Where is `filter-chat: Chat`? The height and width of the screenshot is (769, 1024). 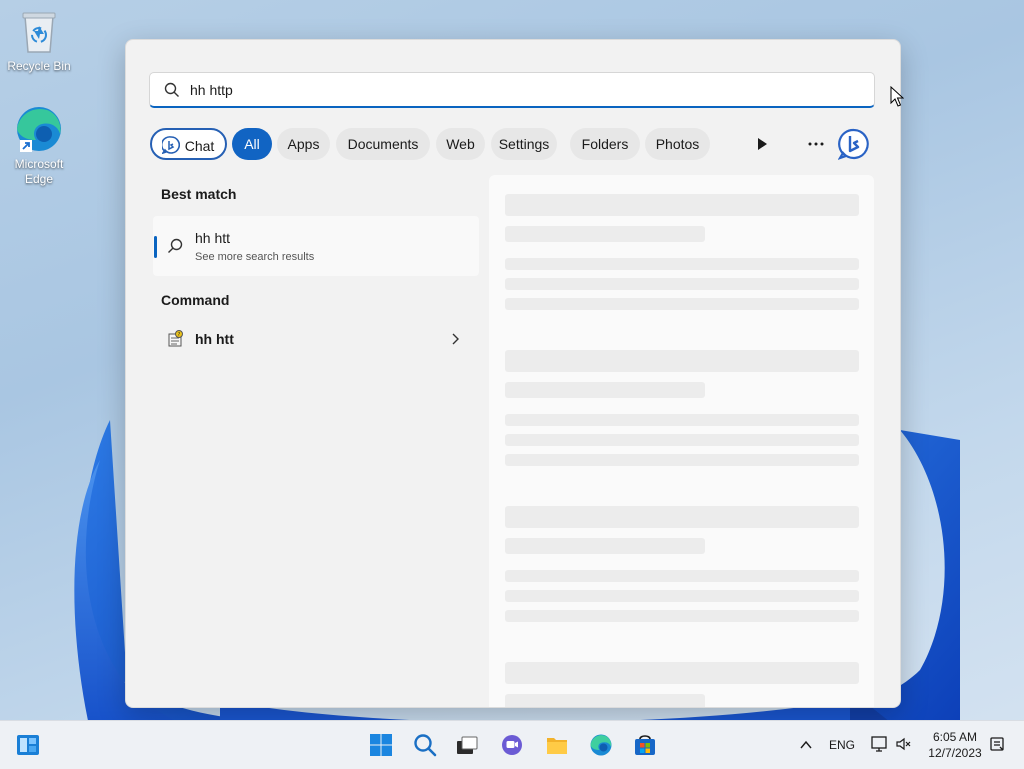 filter-chat: Chat is located at coordinates (188, 144).